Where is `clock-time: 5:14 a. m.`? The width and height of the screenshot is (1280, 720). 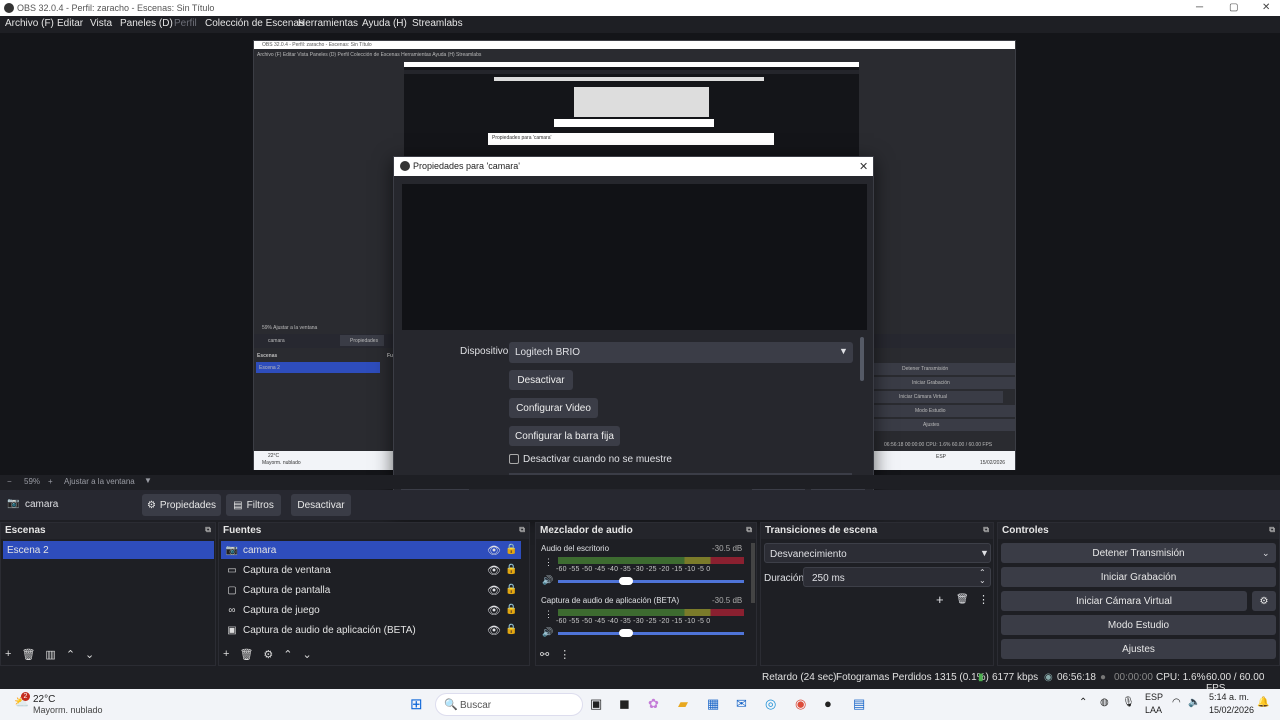 clock-time: 5:14 a. m. is located at coordinates (1229, 697).